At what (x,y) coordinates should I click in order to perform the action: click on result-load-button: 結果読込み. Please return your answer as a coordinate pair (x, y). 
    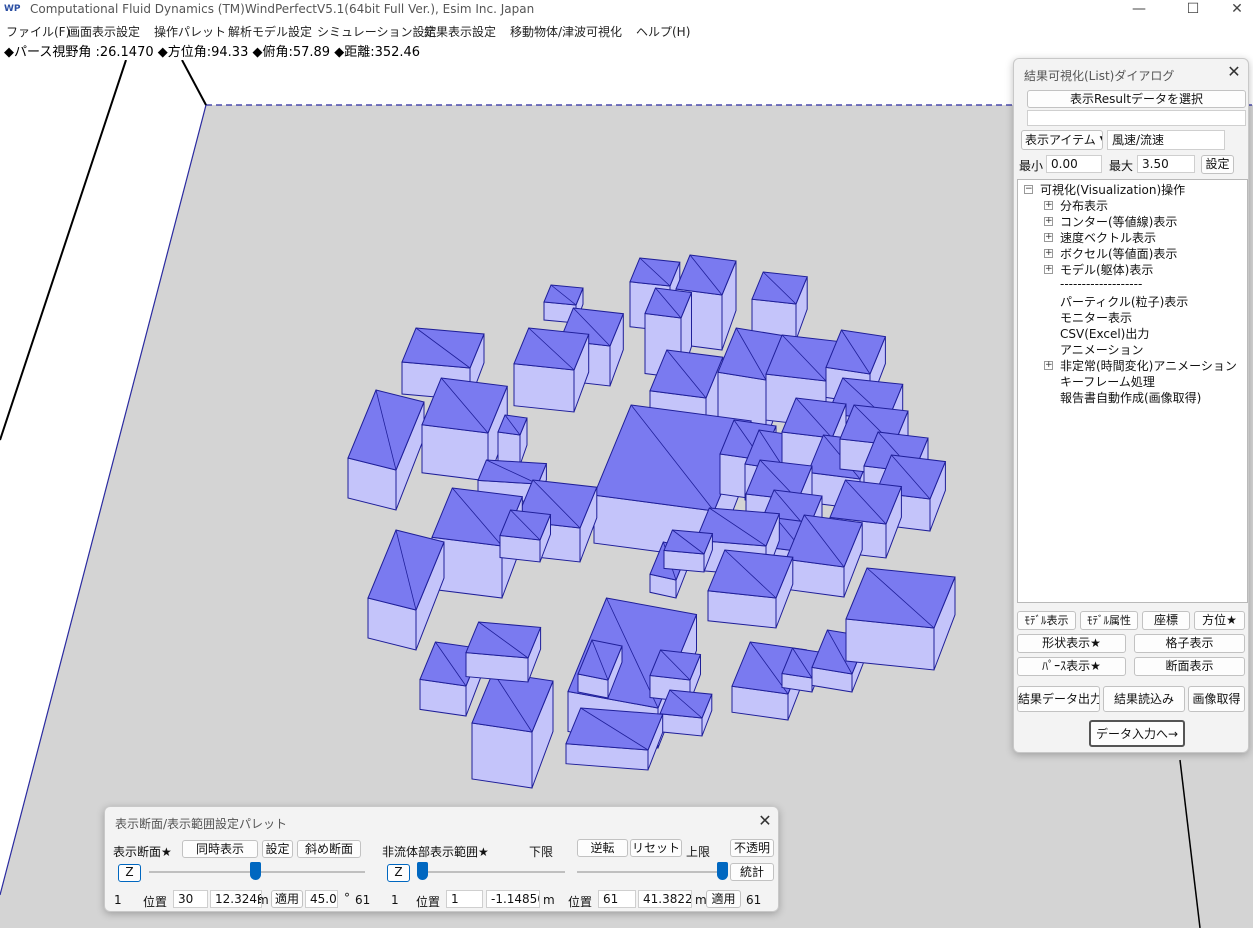
    Looking at the image, I should click on (1144, 699).